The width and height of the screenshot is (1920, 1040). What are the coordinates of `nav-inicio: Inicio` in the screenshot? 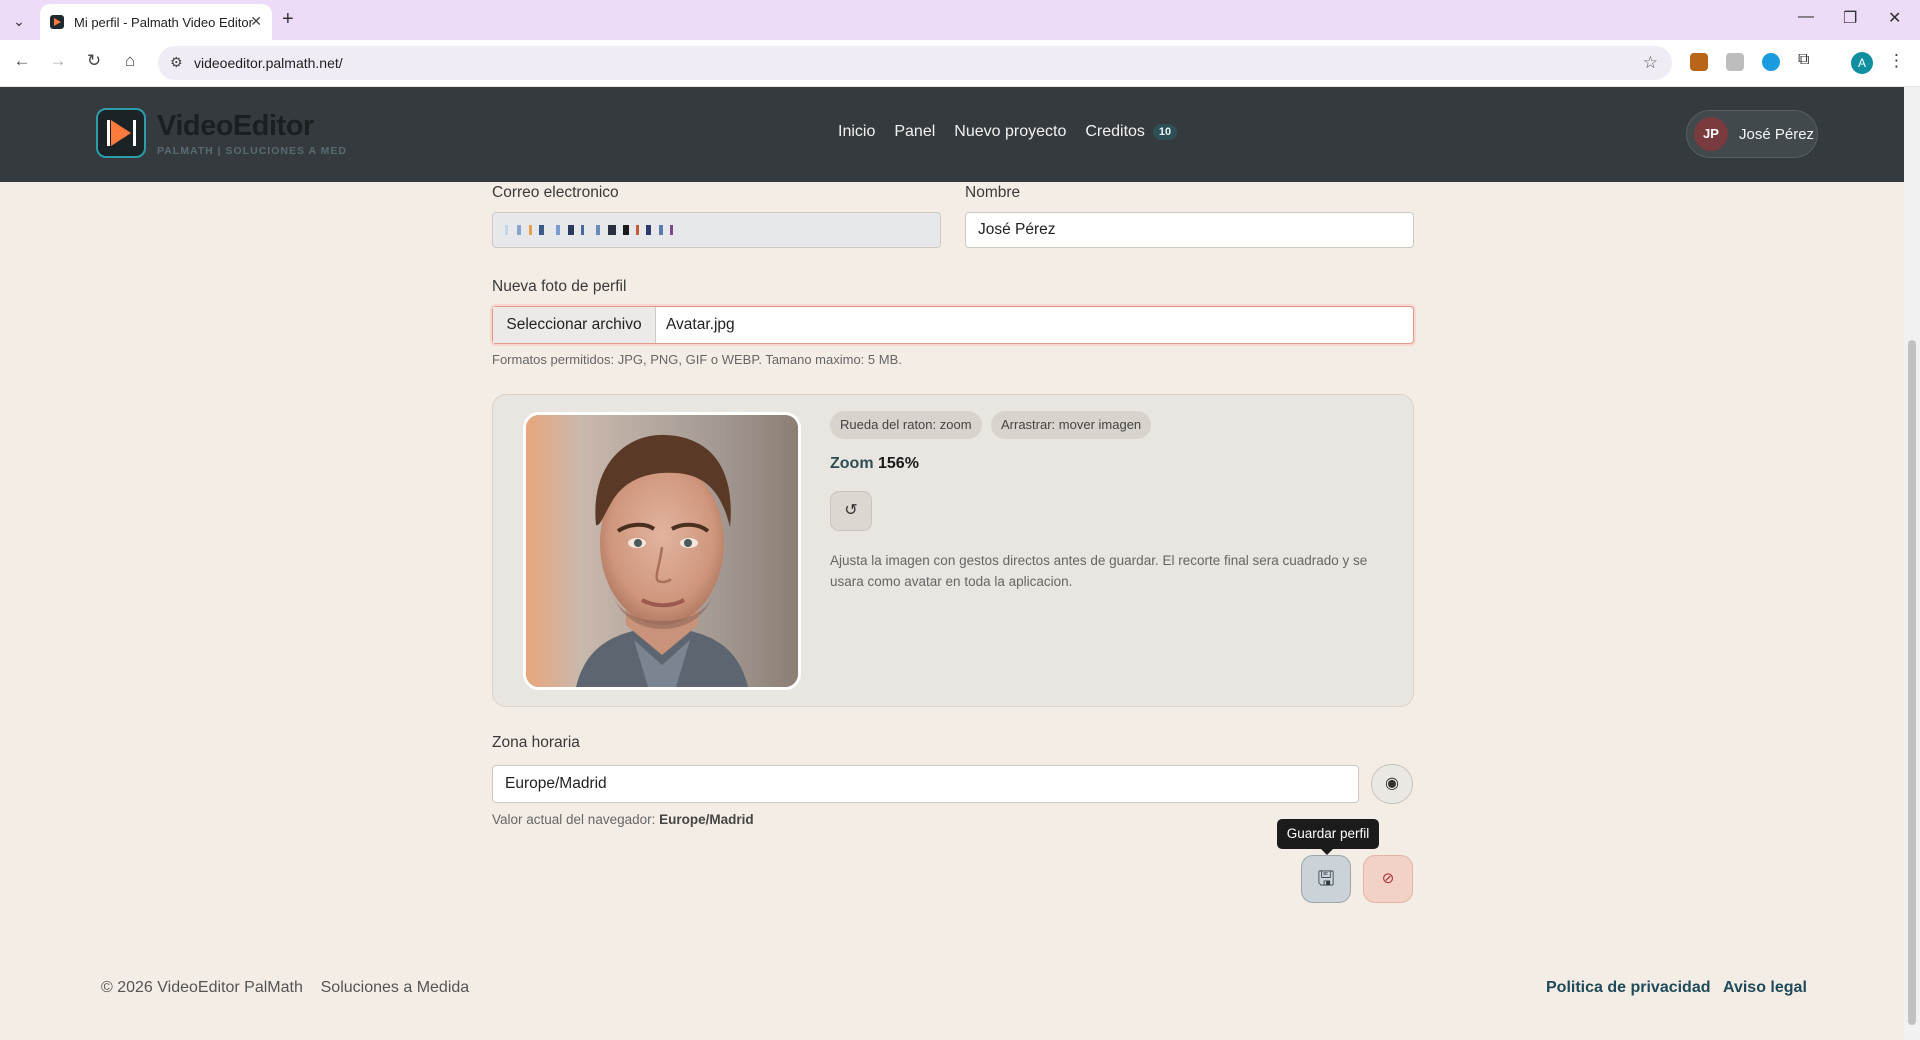 It's located at (856, 132).